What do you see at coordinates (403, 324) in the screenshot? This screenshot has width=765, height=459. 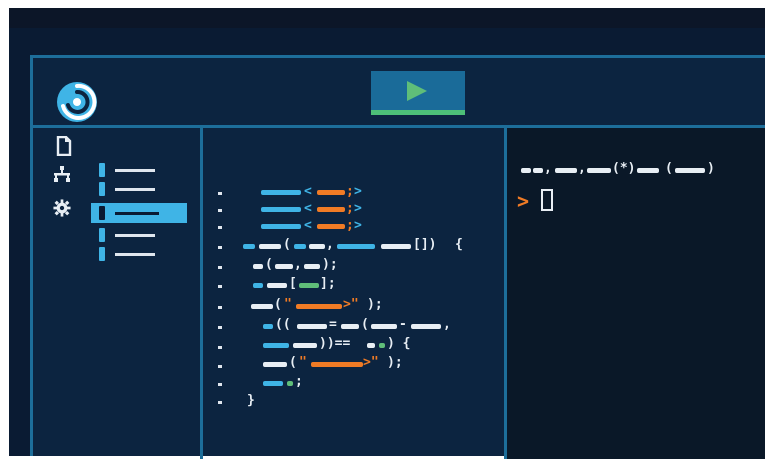 I see `code-glyph: -` at bounding box center [403, 324].